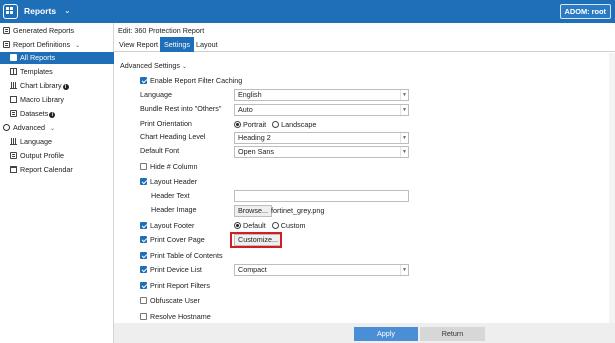 The image size is (615, 343). What do you see at coordinates (13, 99) in the screenshot?
I see `macro-icon` at bounding box center [13, 99].